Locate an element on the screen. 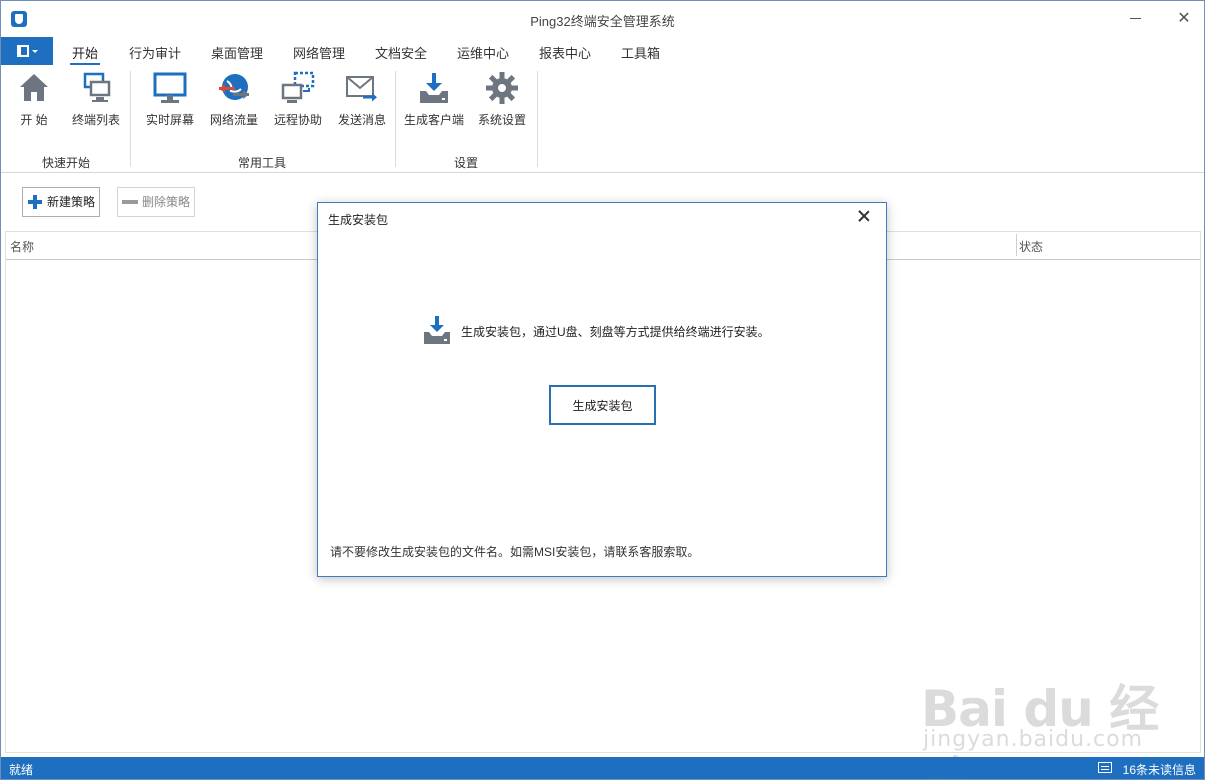 The image size is (1205, 780). caret-down-icon is located at coordinates (35, 51).